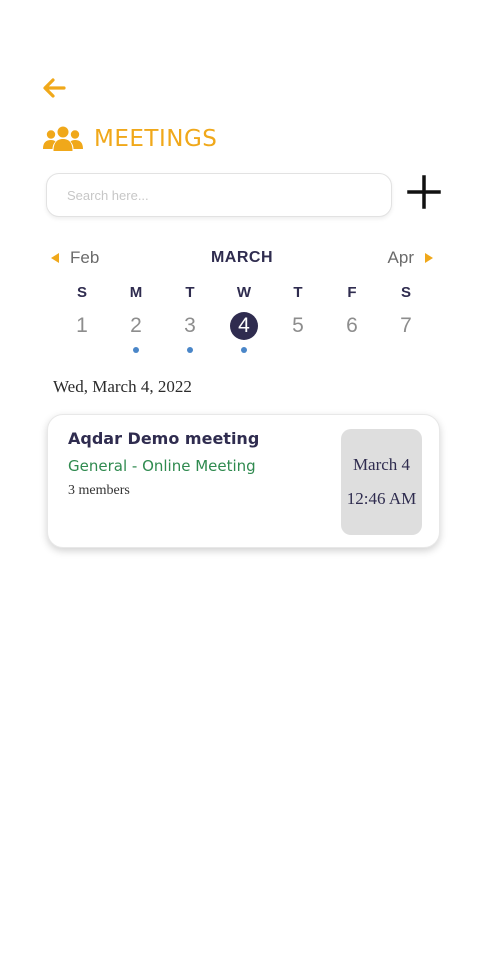 The height and width of the screenshot is (970, 485). I want to click on next-month-label: Apr, so click(400, 257).